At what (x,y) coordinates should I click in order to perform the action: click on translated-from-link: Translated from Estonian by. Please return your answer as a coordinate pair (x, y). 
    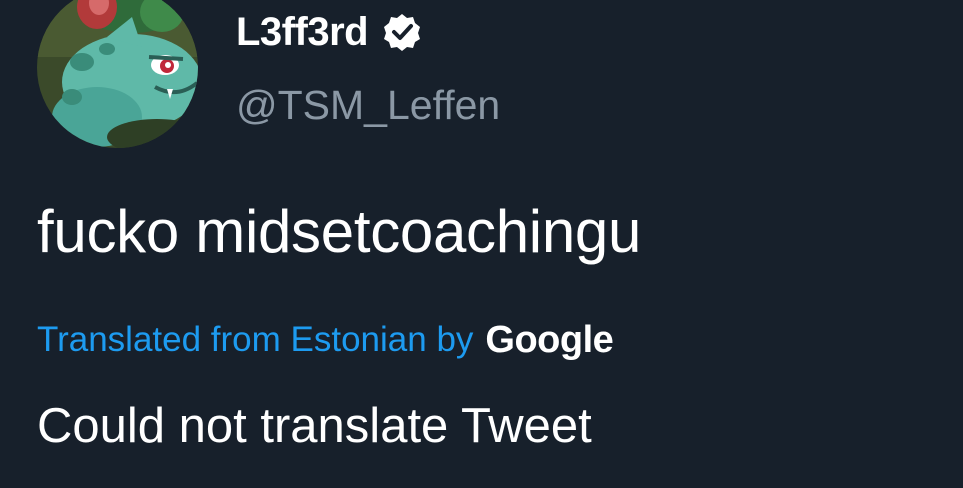
    Looking at the image, I should click on (255, 340).